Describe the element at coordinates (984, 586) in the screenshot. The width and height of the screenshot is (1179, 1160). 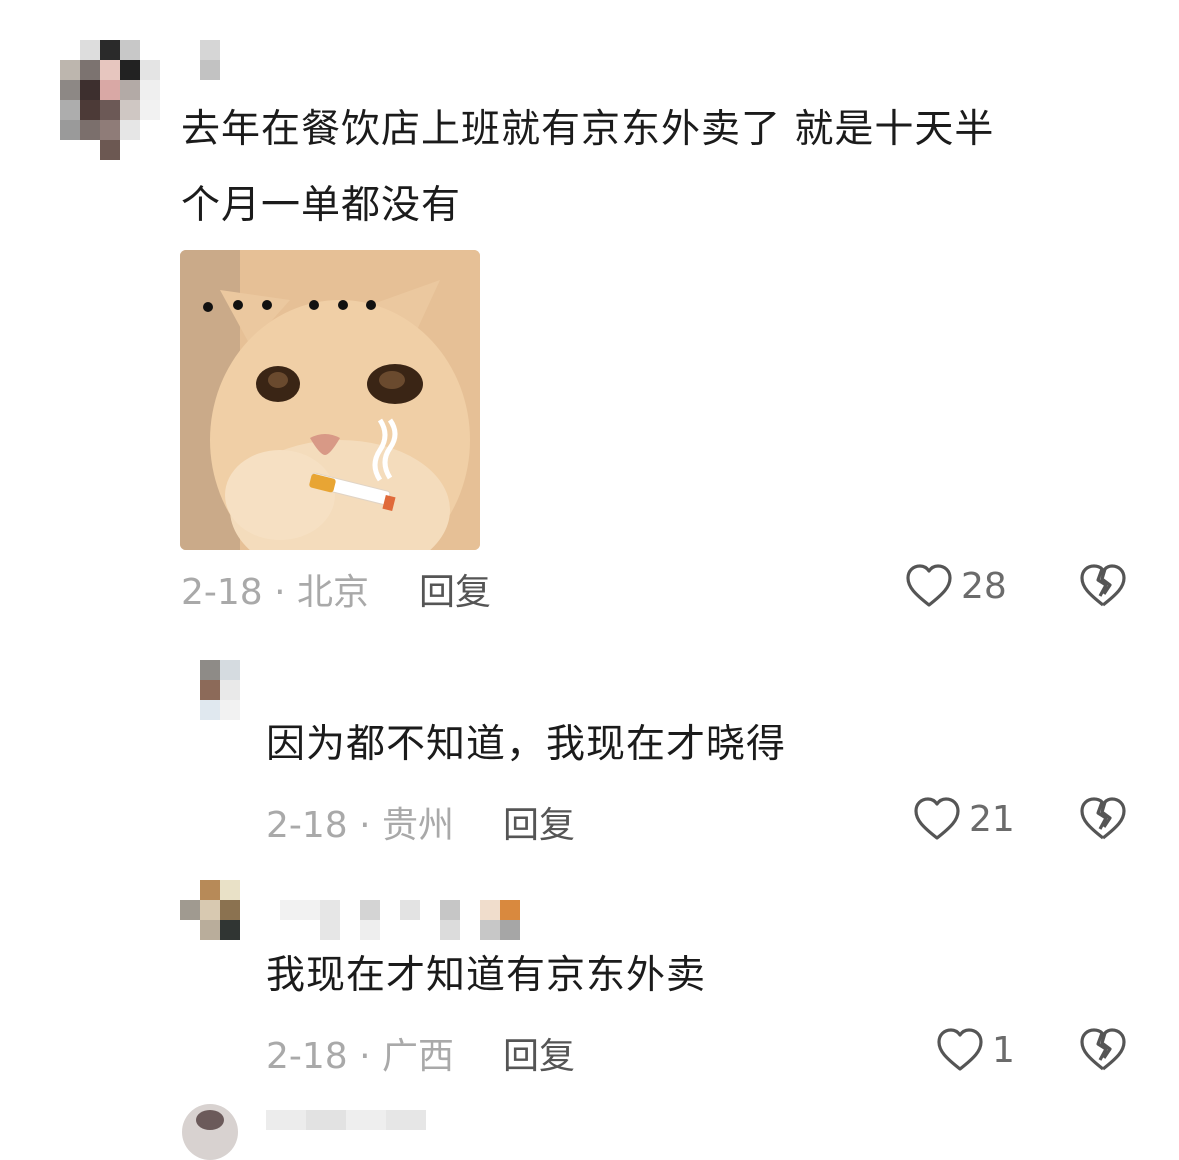
I see `like-count: 28` at that location.